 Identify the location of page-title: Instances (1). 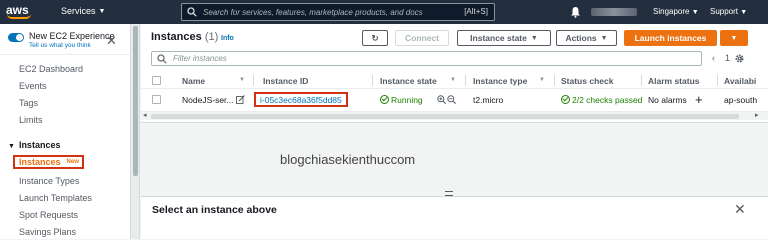
(184, 37).